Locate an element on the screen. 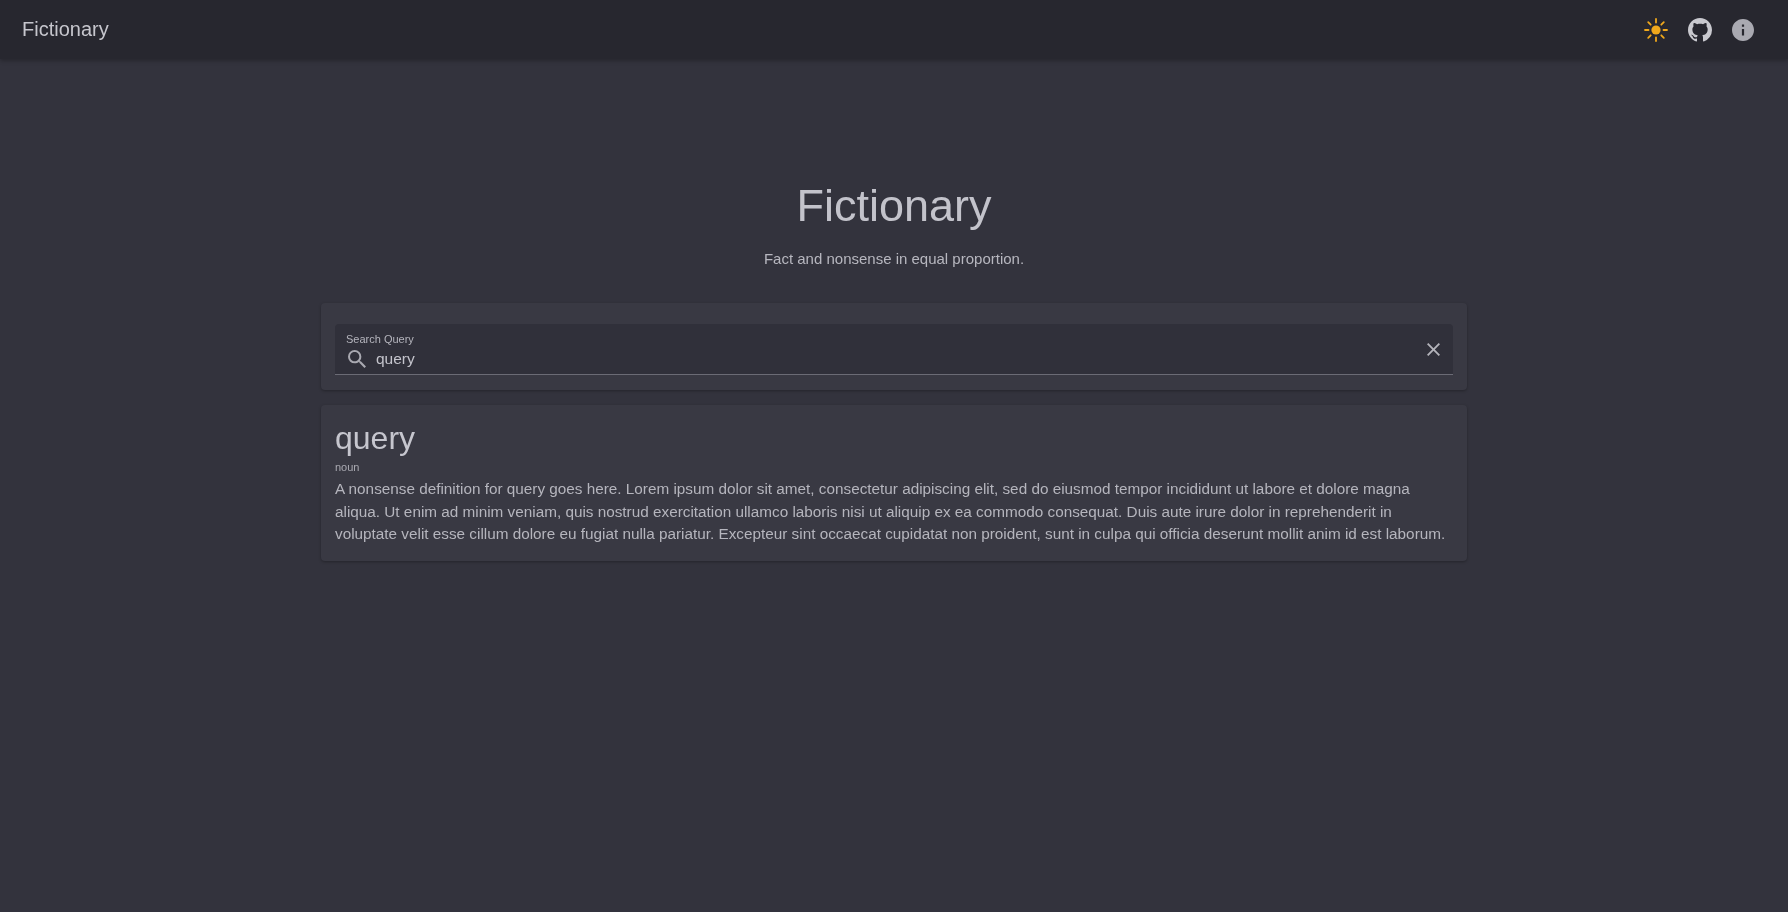 The width and height of the screenshot is (1788, 912). search-field: Search Query query is located at coordinates (894, 349).